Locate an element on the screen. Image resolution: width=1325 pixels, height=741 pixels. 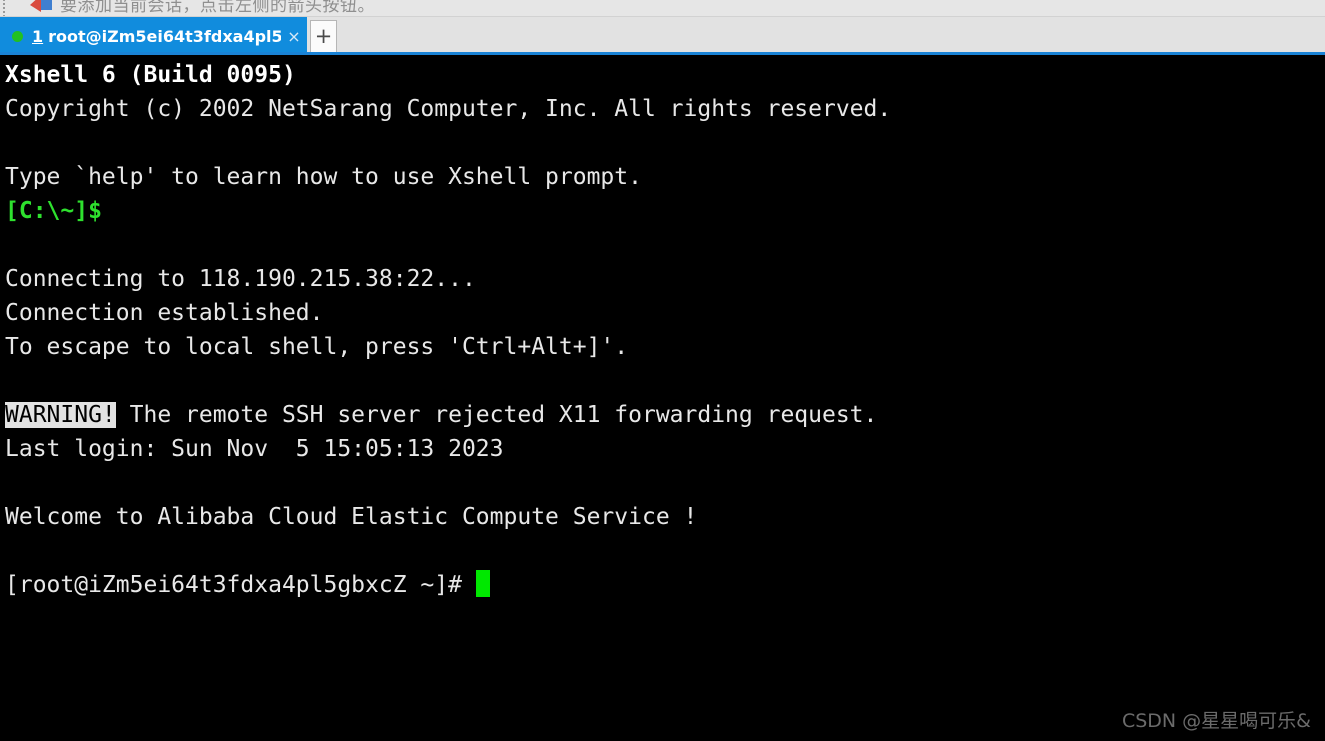
new-tab-button: + is located at coordinates (323, 36).